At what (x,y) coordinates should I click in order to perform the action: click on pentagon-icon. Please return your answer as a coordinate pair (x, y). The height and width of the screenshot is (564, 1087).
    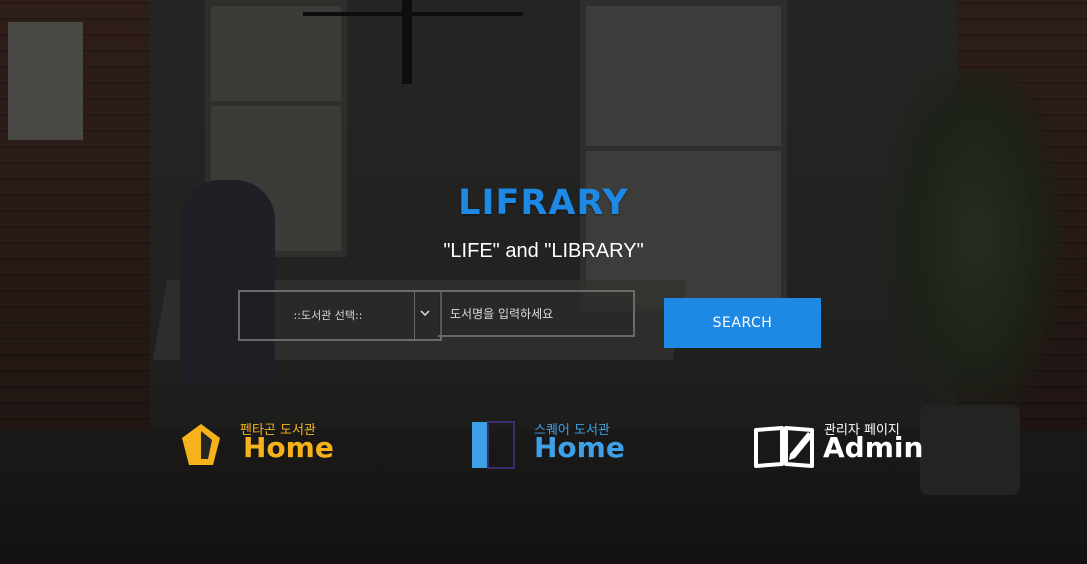
    Looking at the image, I should click on (201, 444).